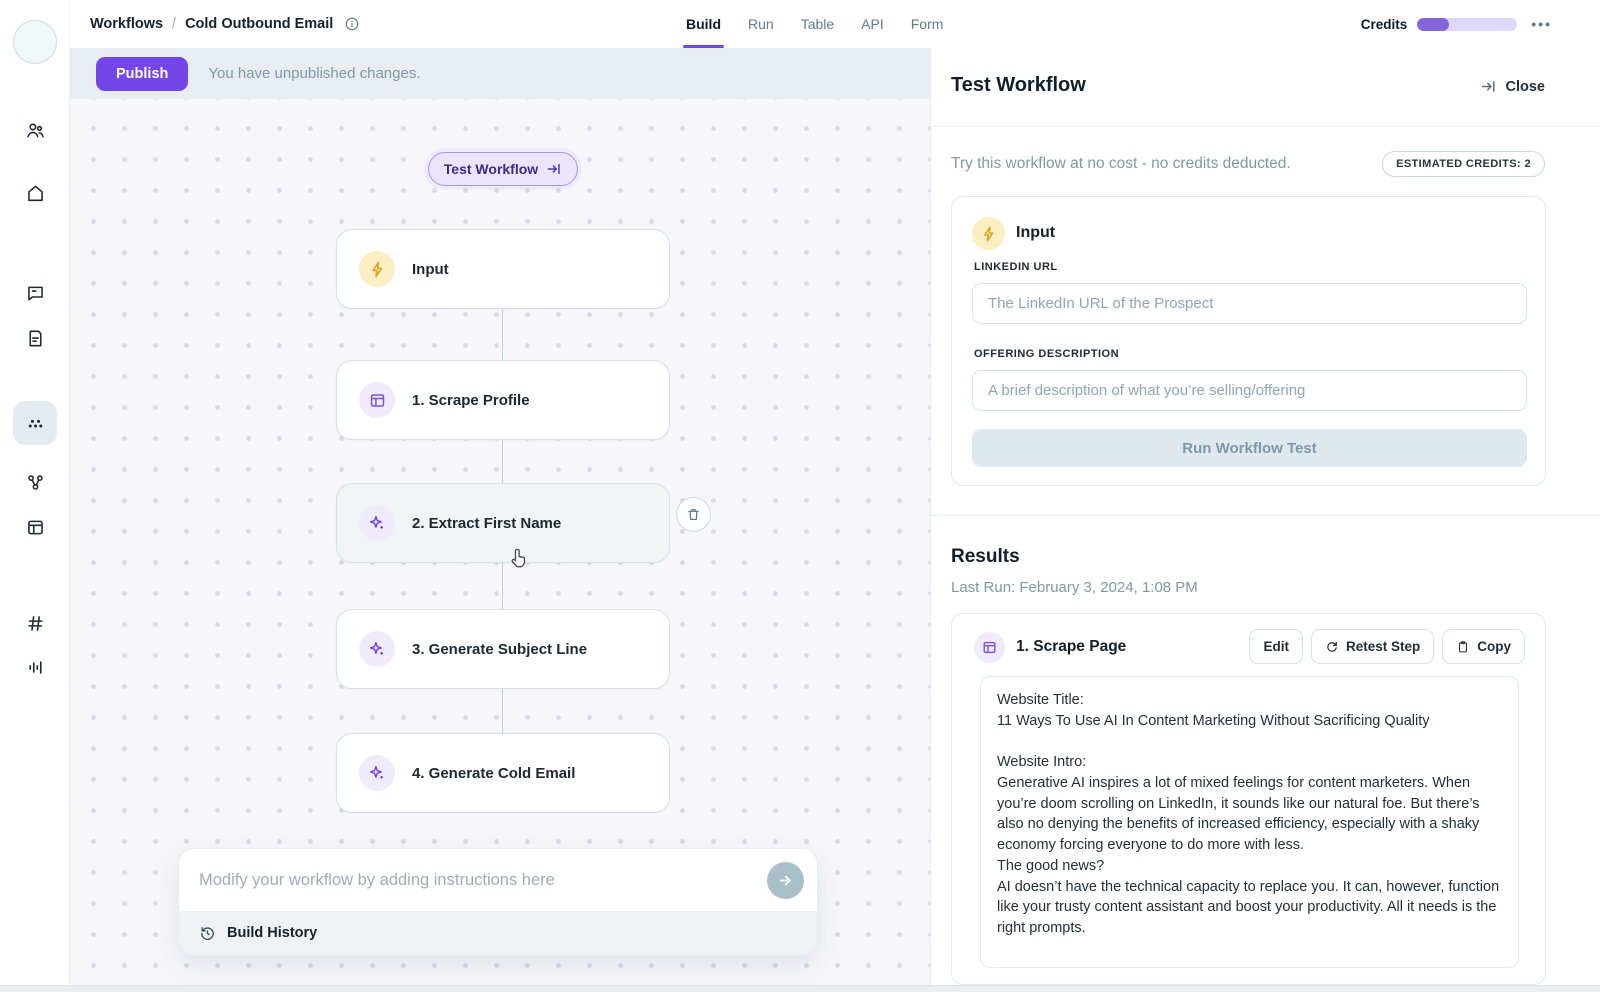  I want to click on tab-build: Build, so click(703, 24).